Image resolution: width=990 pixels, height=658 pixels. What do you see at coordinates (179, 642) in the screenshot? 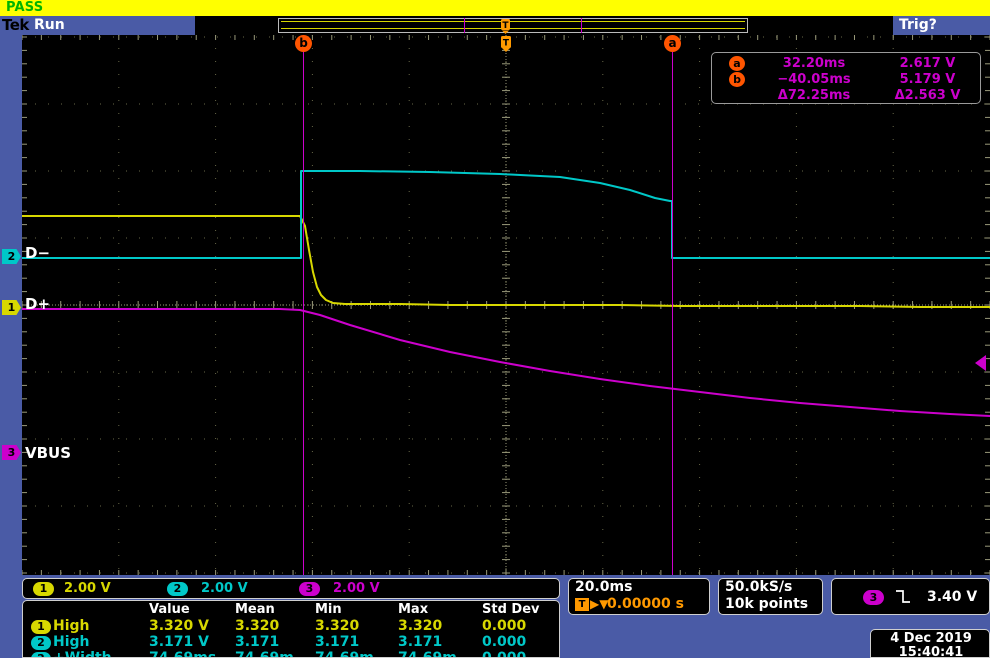
I see `measurement-cell: 3.171 V` at bounding box center [179, 642].